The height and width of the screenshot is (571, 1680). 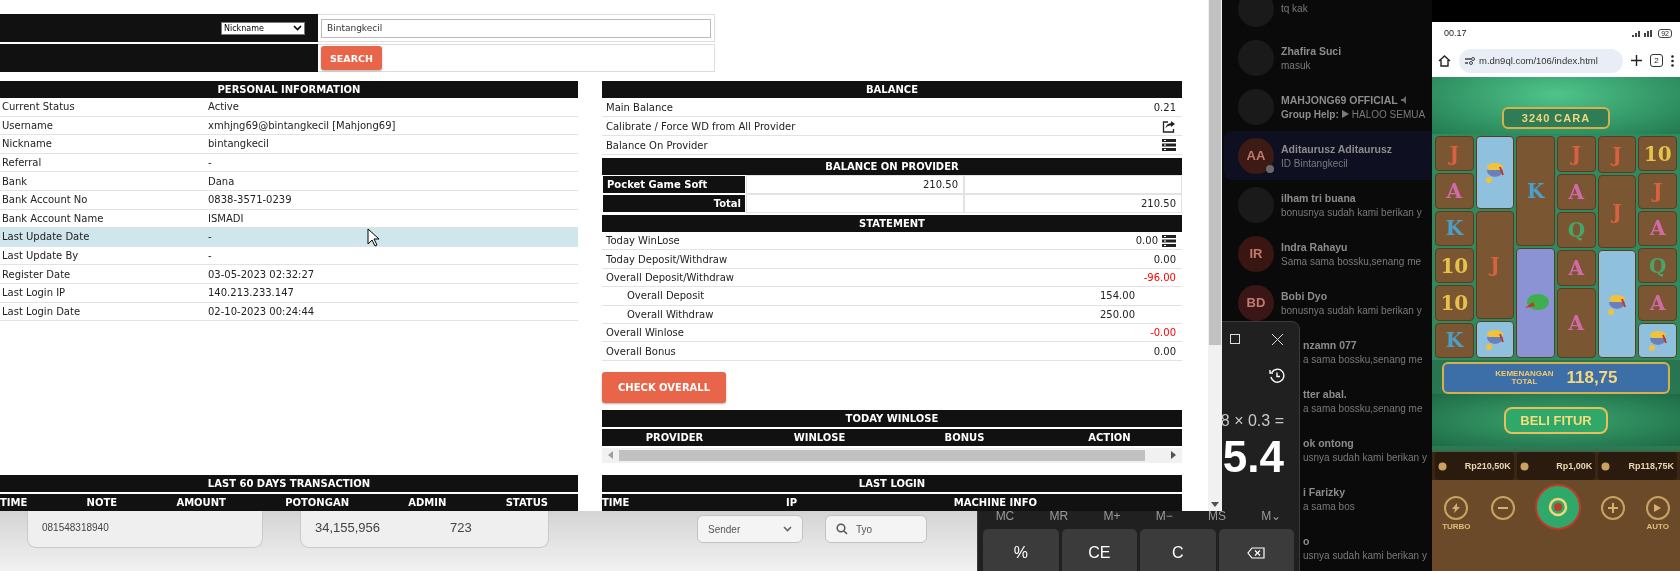 What do you see at coordinates (1319, 197) in the screenshot?
I see `chat-name: ilham tri buana` at bounding box center [1319, 197].